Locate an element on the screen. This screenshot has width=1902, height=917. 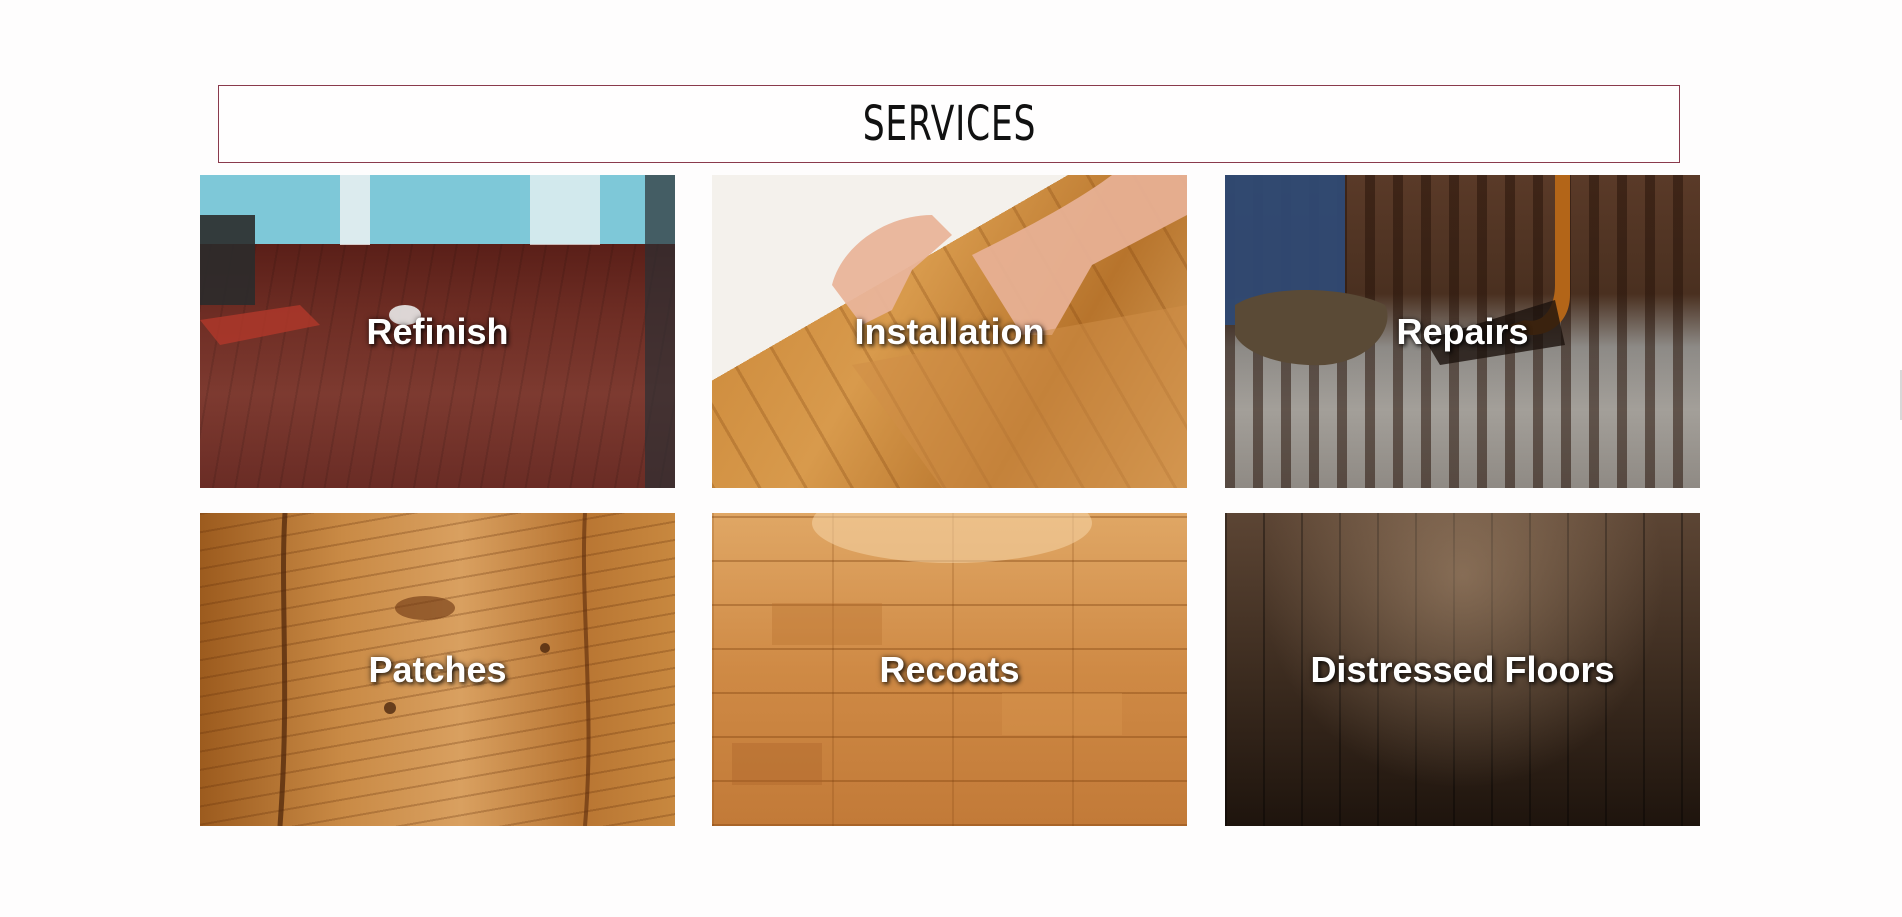
services-title-box: SERVICES is located at coordinates (949, 124).